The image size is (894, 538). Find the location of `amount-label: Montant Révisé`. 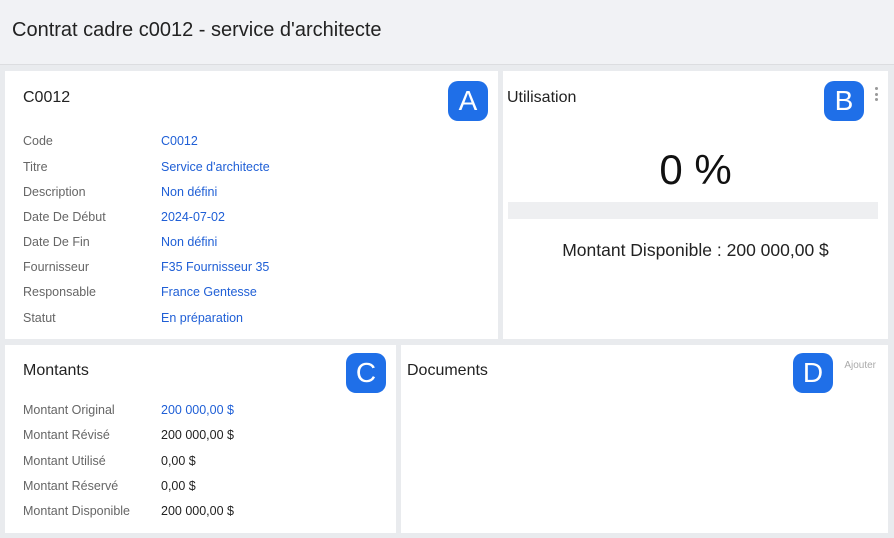

amount-label: Montant Révisé is located at coordinates (66, 435).